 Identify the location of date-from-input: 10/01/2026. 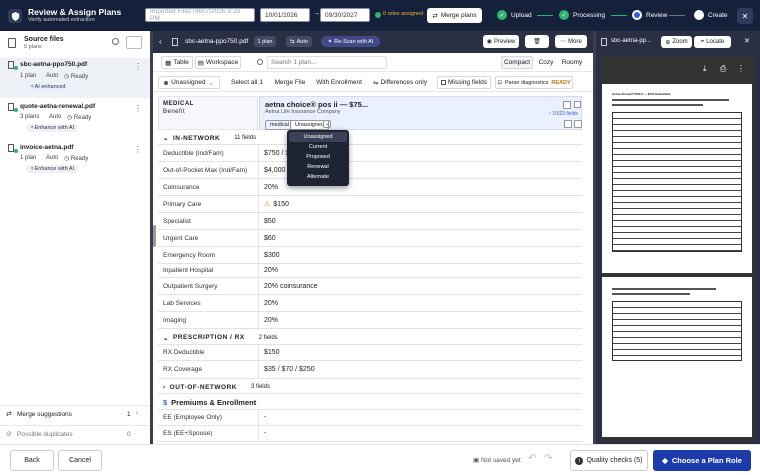
(285, 15).